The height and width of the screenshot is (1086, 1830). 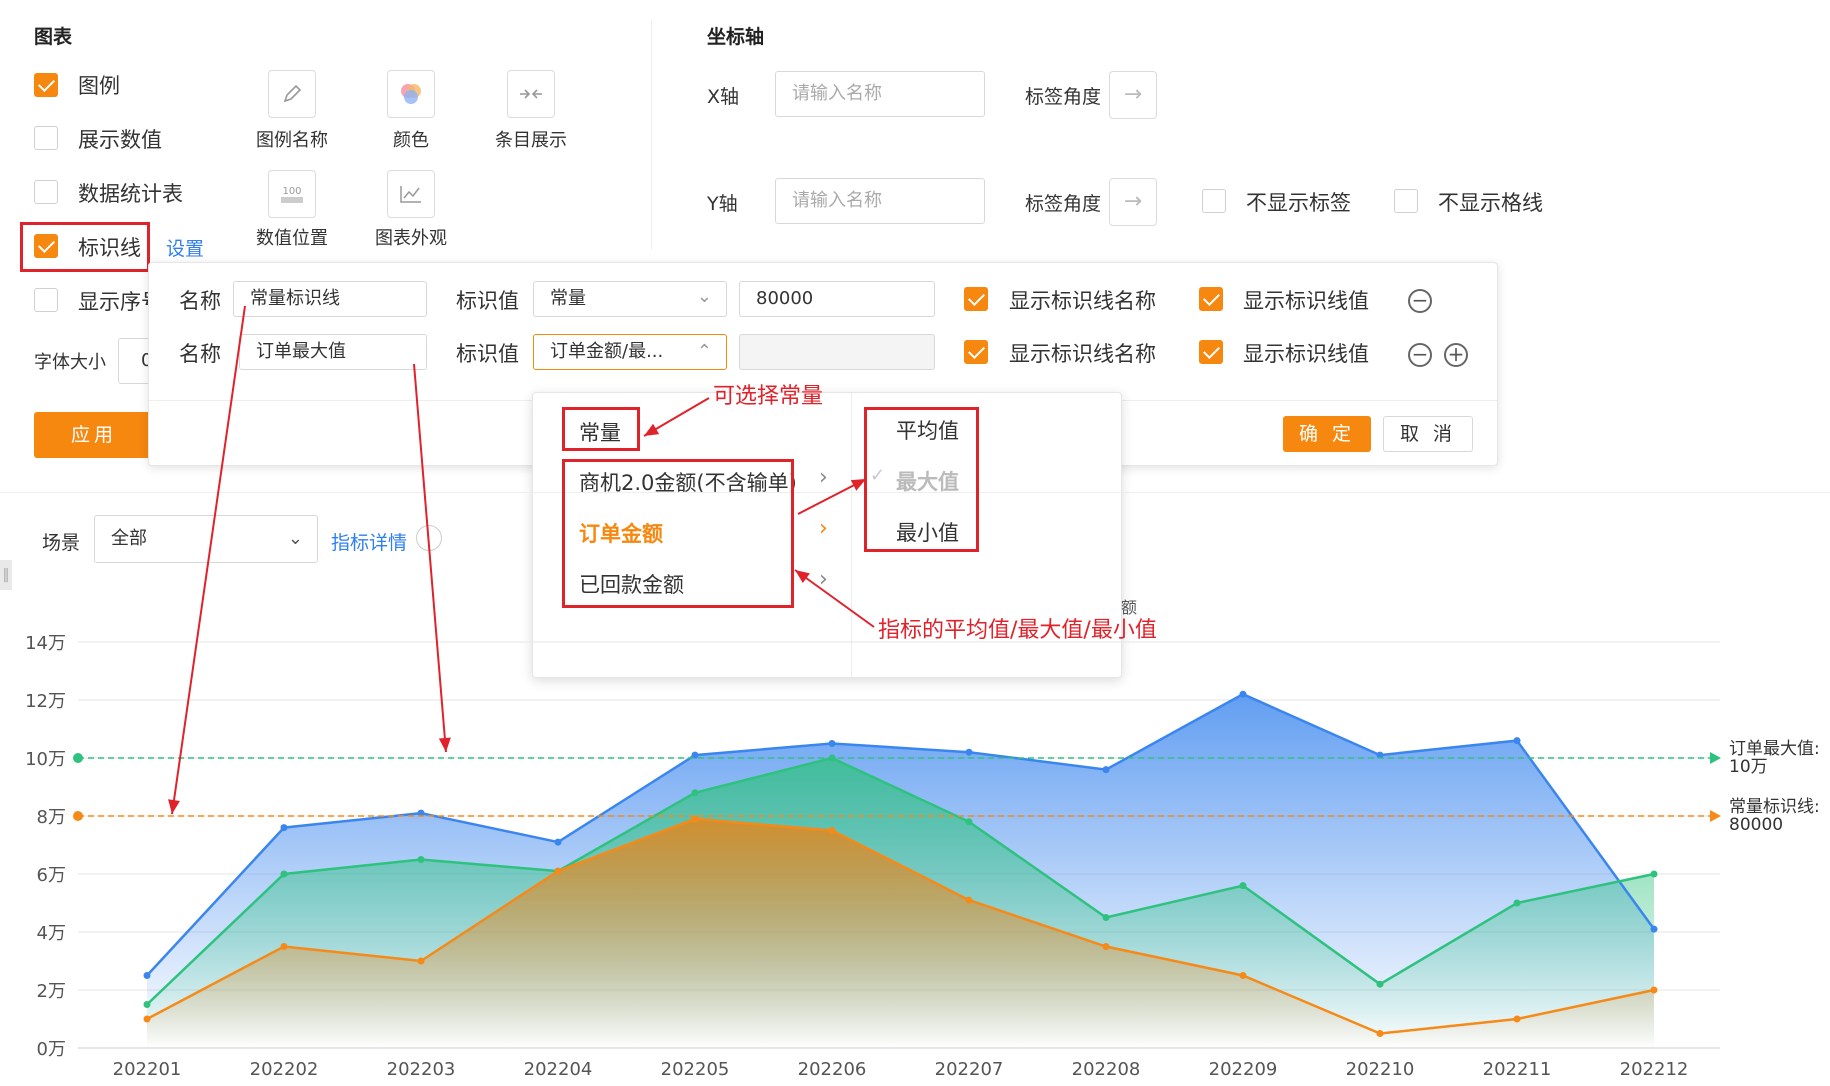 What do you see at coordinates (51, 991) in the screenshot?
I see `y-tick-label: 2万` at bounding box center [51, 991].